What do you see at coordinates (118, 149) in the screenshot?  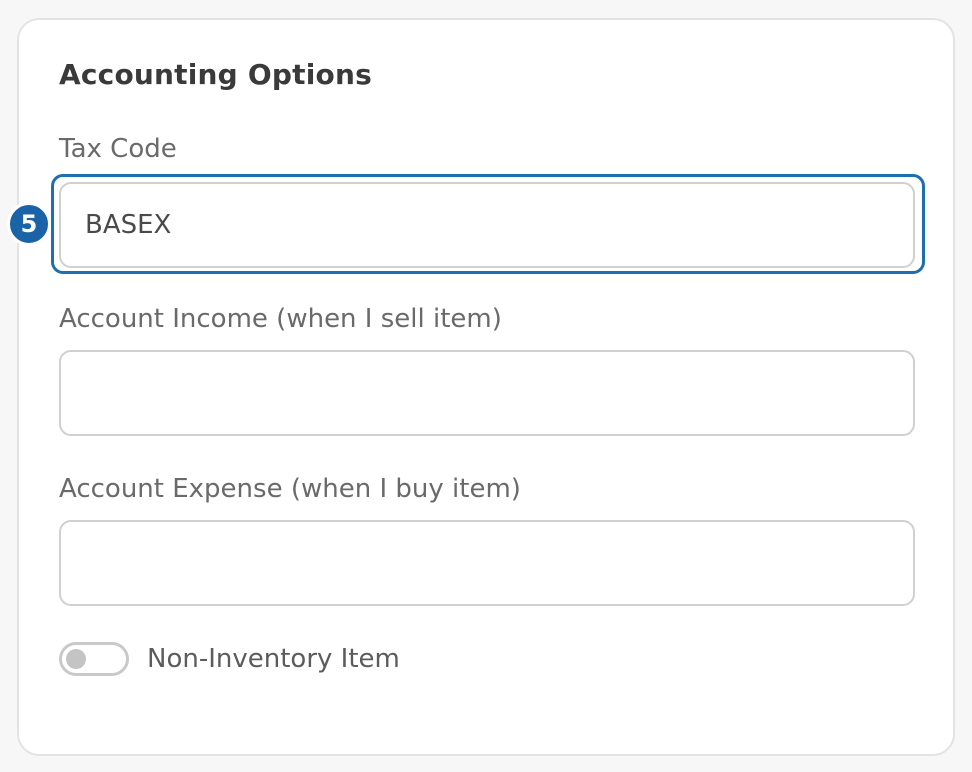 I see `tax-code-label: Tax Code` at bounding box center [118, 149].